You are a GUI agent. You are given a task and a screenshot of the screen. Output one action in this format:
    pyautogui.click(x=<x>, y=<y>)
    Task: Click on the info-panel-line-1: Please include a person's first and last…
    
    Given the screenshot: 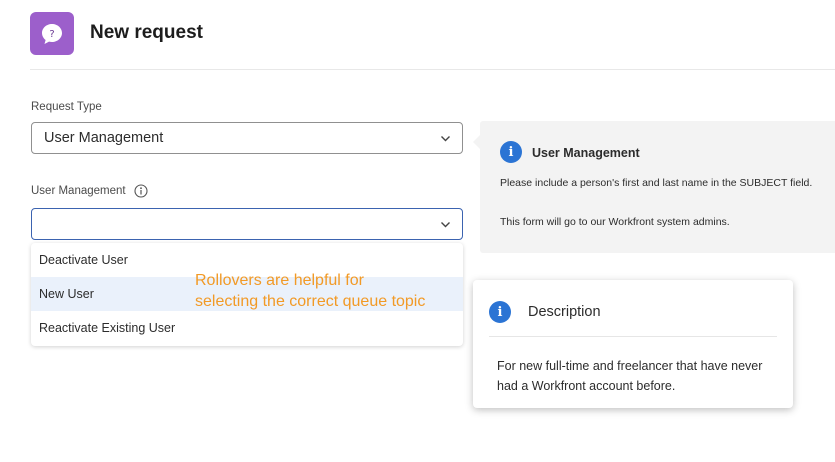 What is the action you would take?
    pyautogui.click(x=656, y=183)
    